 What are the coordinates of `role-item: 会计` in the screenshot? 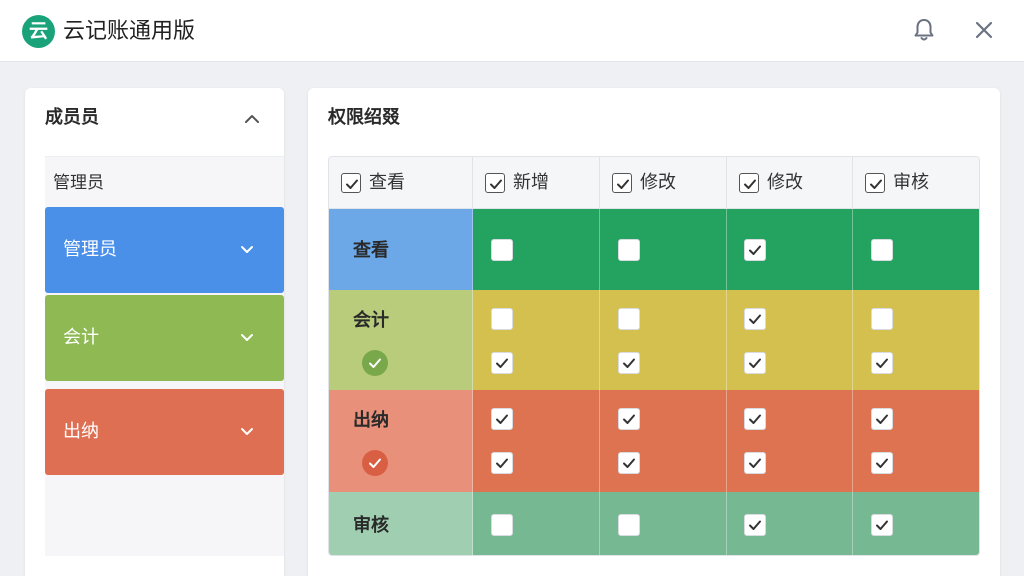 It's located at (164, 338).